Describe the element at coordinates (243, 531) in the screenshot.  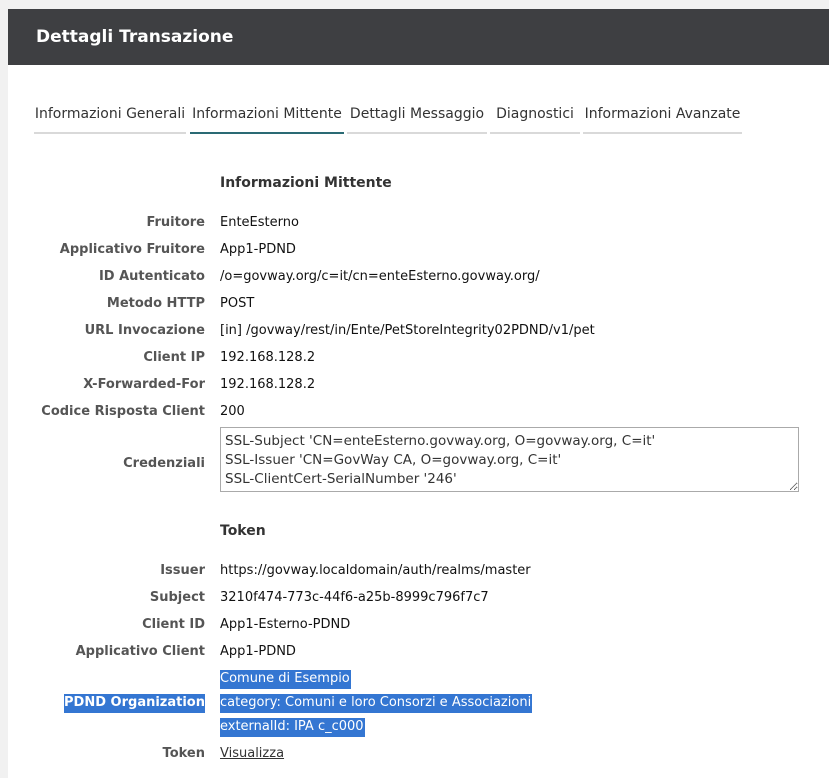
I see `section-title-token: Token` at that location.